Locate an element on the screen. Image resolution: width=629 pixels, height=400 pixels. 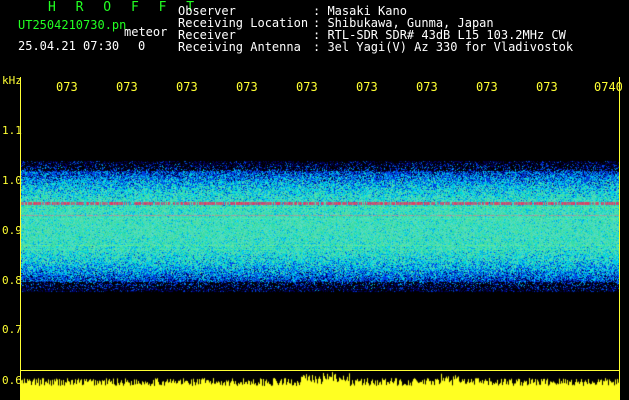
y-tick-label: 1.0 is located at coordinates (12, 180).